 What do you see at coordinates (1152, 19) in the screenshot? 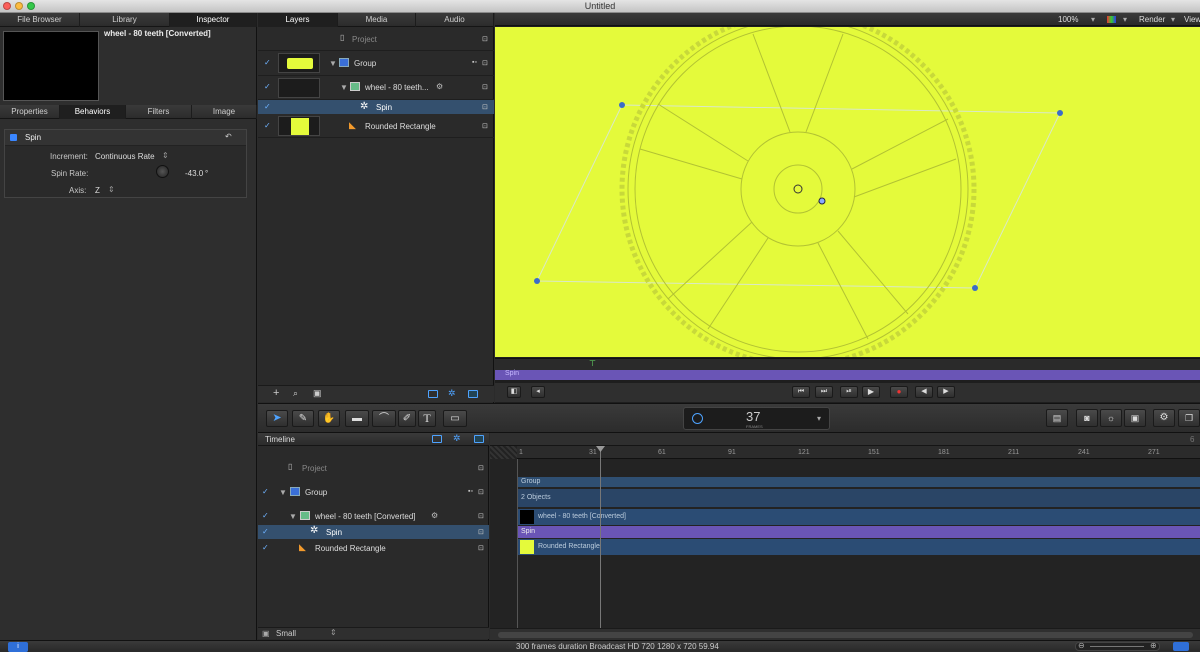
I see `render-menu: Render` at bounding box center [1152, 19].